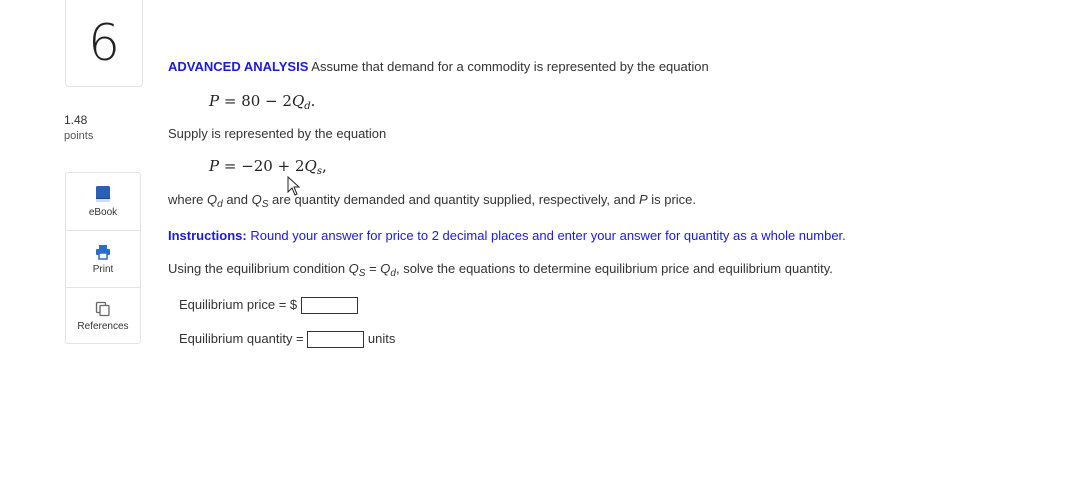 This screenshot has width=1087, height=485. I want to click on ebook-button: eBook, so click(103, 201).